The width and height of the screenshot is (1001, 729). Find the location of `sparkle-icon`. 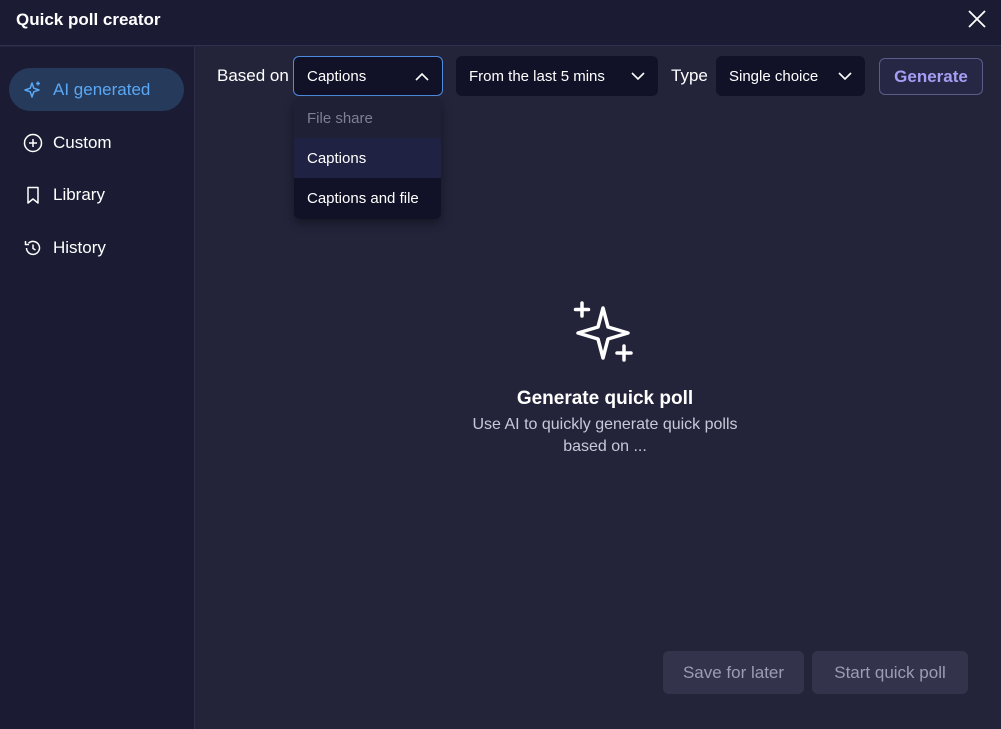

sparkle-icon is located at coordinates (33, 90).